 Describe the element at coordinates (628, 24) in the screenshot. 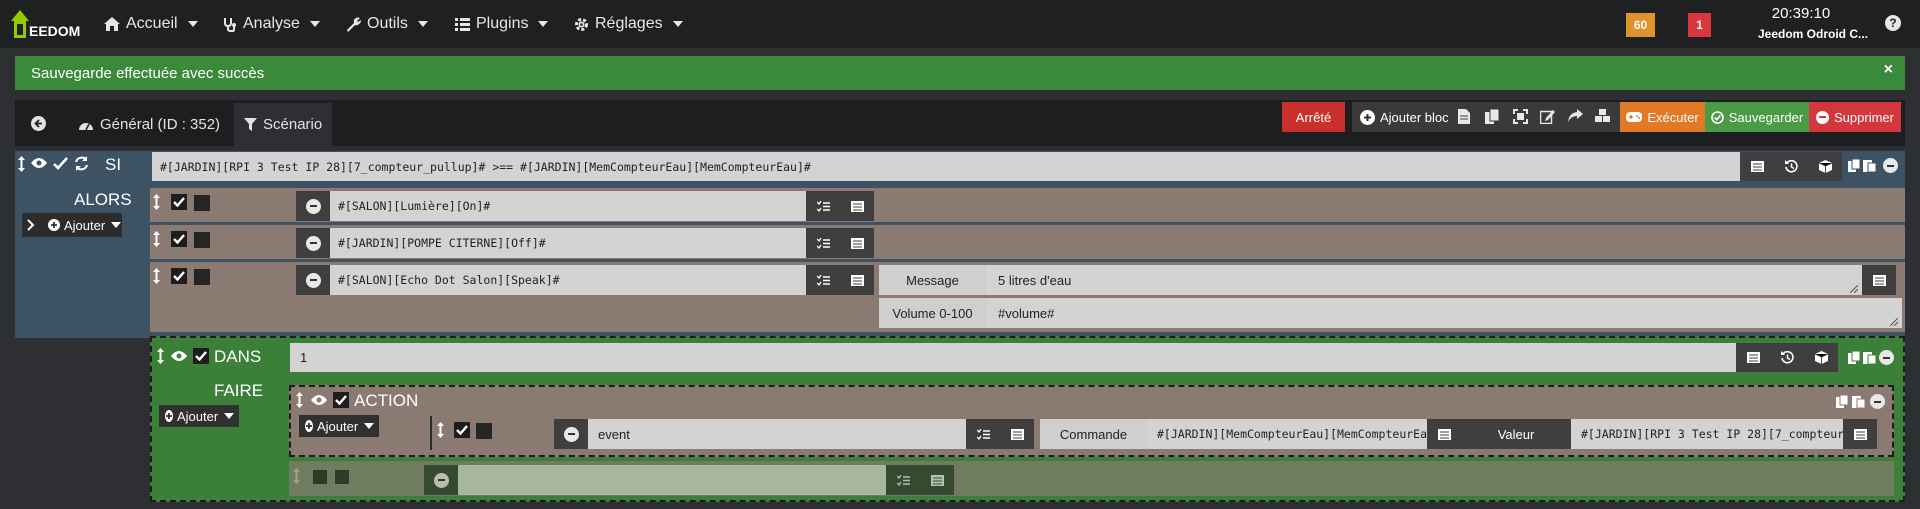

I see `nav-reglages: Réglages` at that location.